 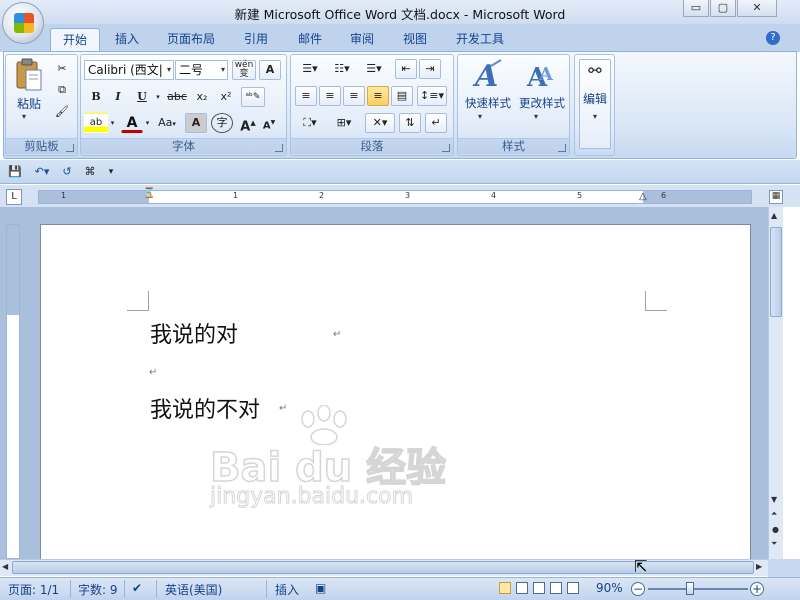 What do you see at coordinates (96, 123) in the screenshot?
I see `highlight-color-icon: ab` at bounding box center [96, 123].